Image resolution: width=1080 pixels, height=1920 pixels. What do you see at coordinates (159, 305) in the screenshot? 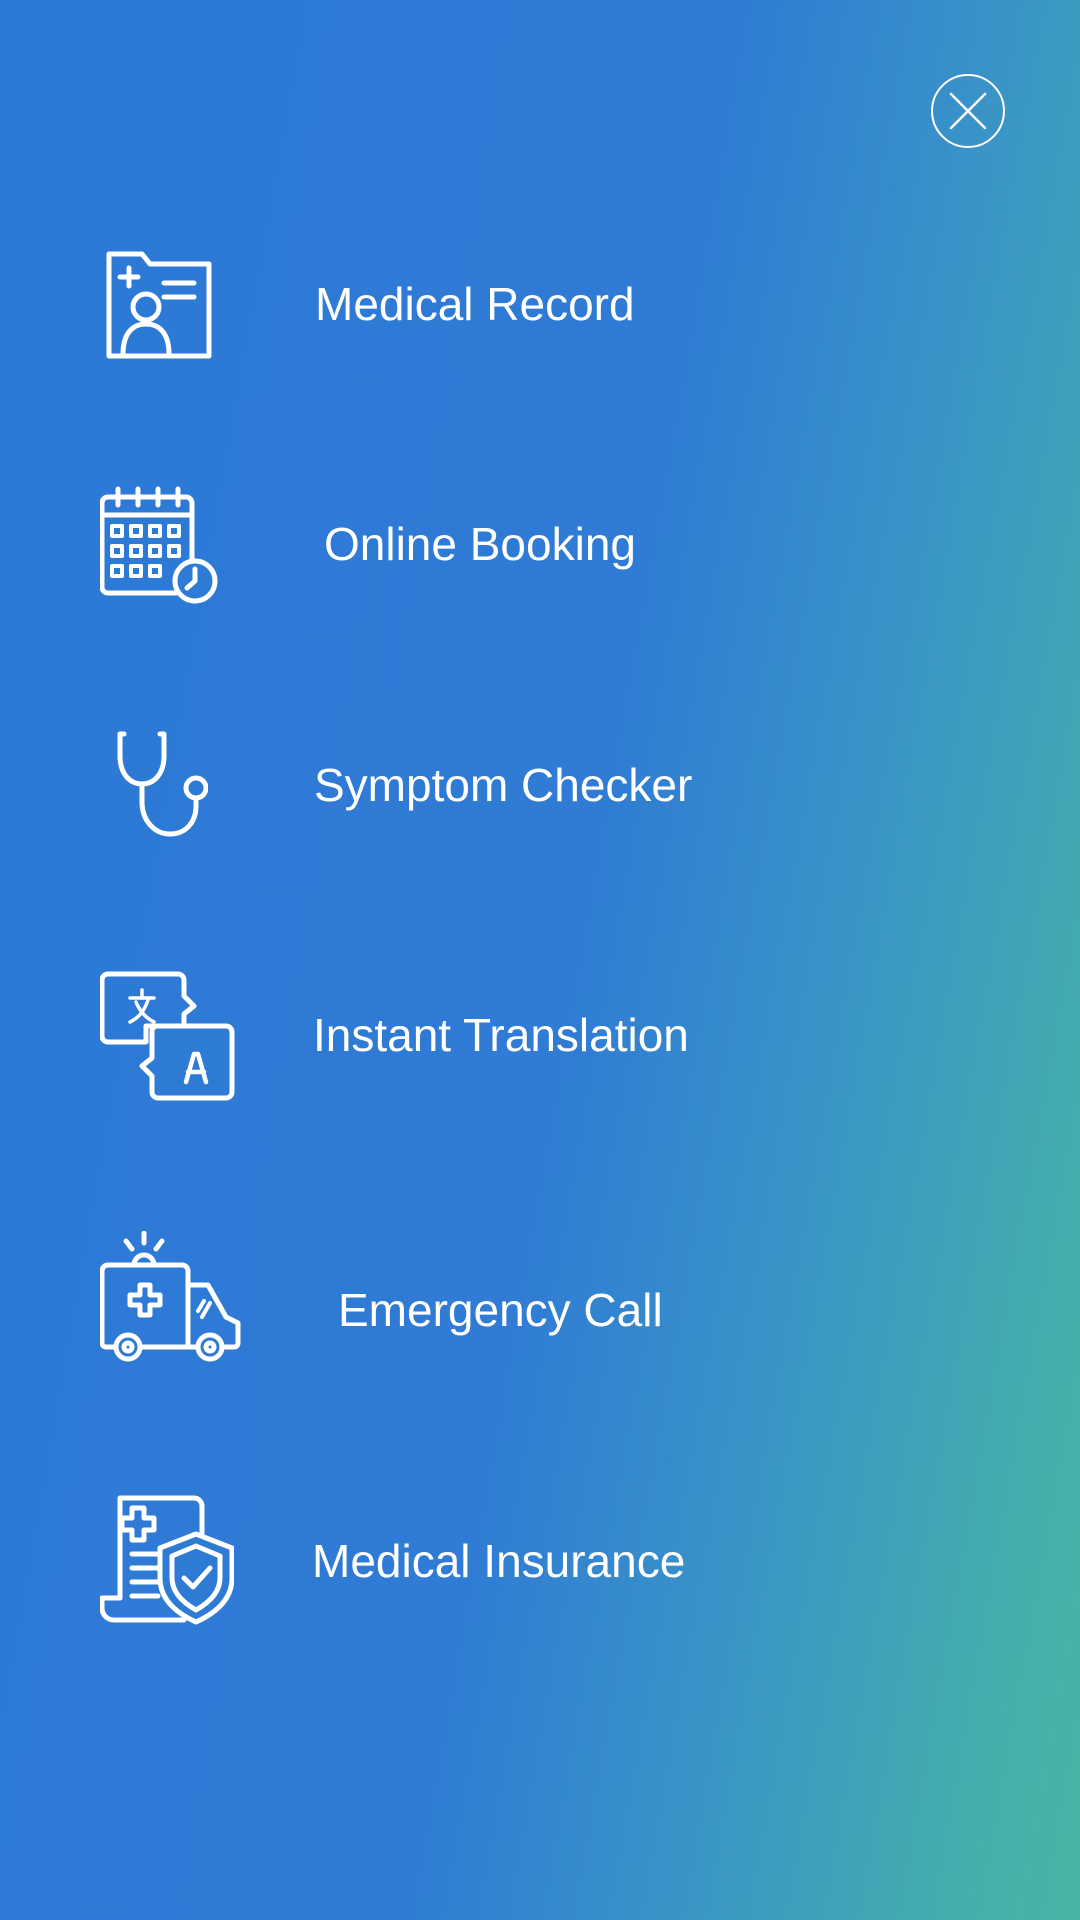
I see `medical-record-icon` at bounding box center [159, 305].